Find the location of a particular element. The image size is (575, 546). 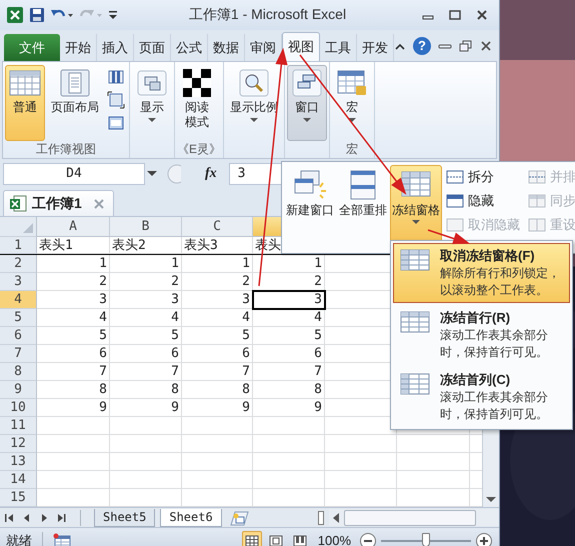

table-cell: 表头3 is located at coordinates (217, 245).